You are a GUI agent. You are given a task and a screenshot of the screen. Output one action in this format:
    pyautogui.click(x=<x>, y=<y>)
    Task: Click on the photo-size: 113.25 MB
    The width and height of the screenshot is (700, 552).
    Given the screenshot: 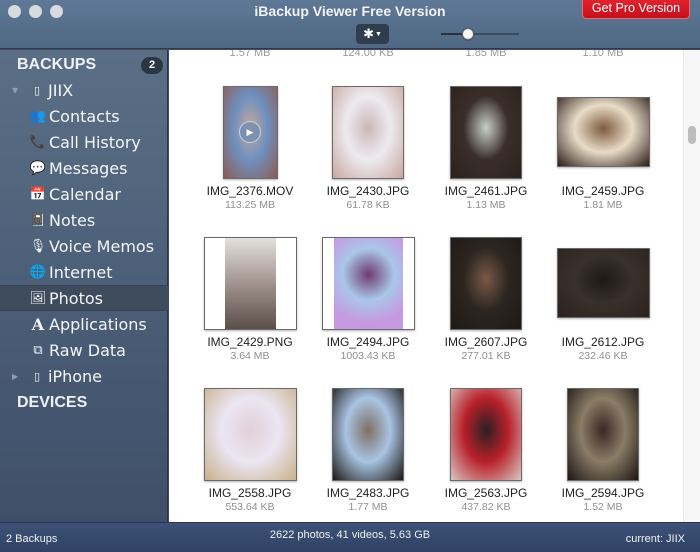 What is the action you would take?
    pyautogui.click(x=249, y=205)
    